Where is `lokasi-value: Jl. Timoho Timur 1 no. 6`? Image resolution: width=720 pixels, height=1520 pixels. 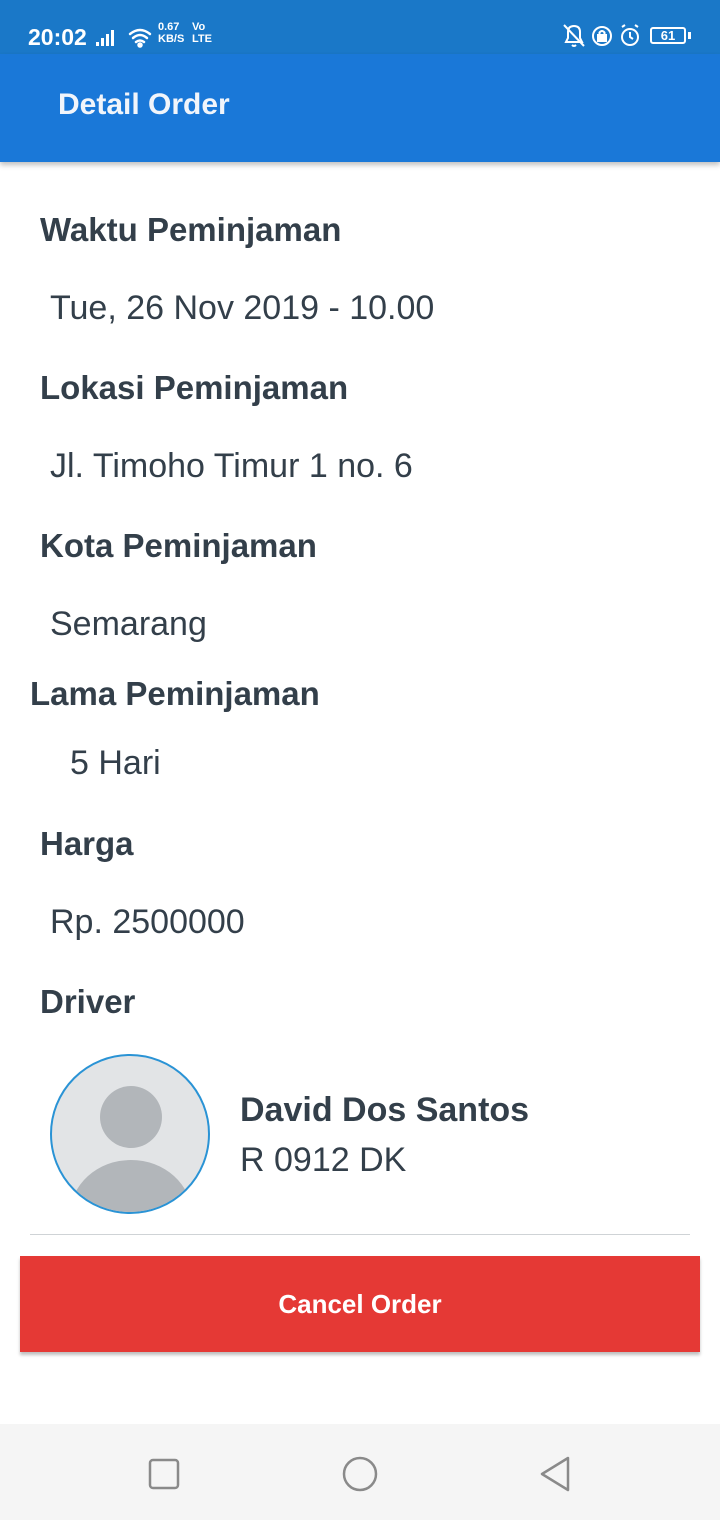 lokasi-value: Jl. Timoho Timur 1 no. 6 is located at coordinates (231, 466).